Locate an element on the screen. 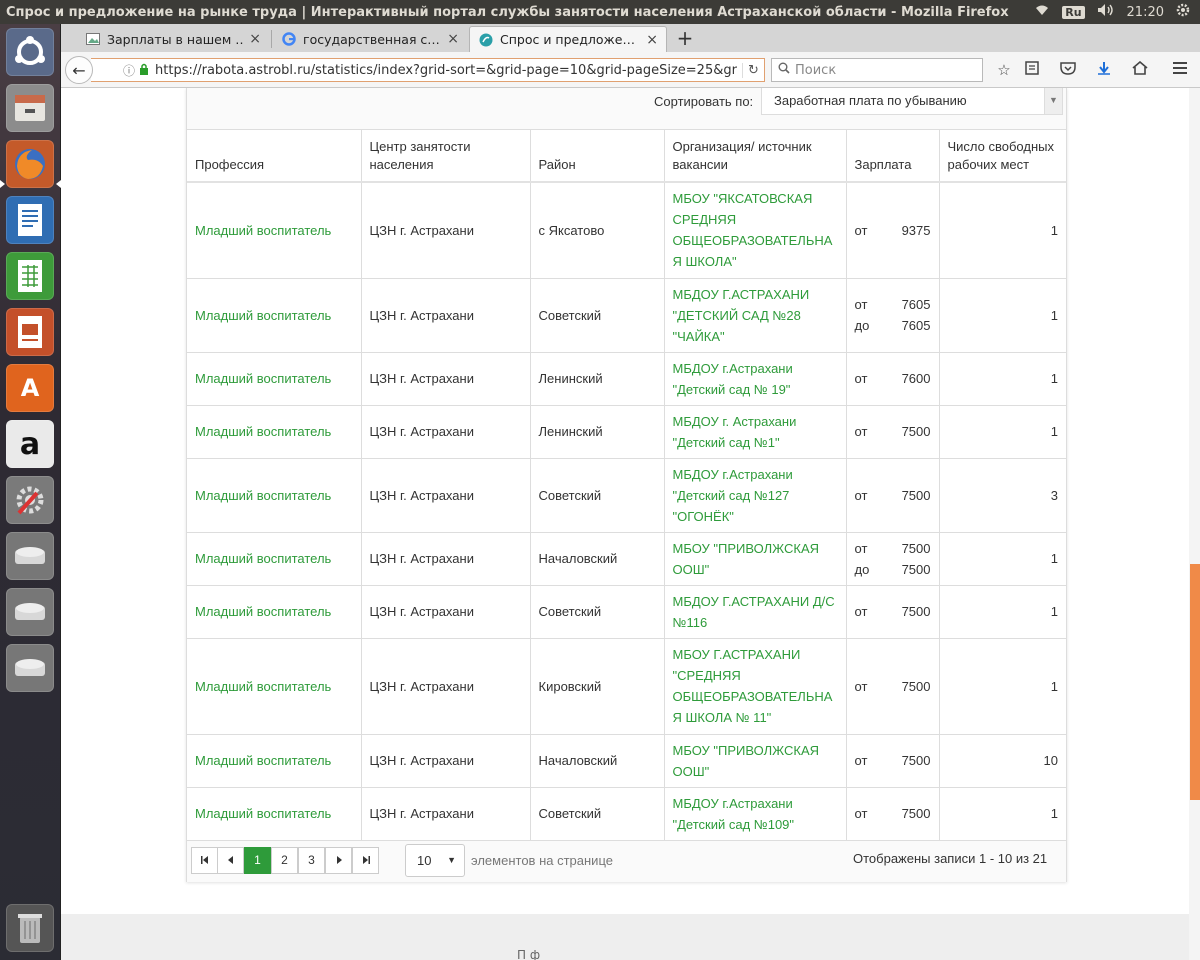 This screenshot has width=1200, height=960. cell-org: МБДОУ Г.АСТРАХАНИ Д/С №116 is located at coordinates (755, 612).